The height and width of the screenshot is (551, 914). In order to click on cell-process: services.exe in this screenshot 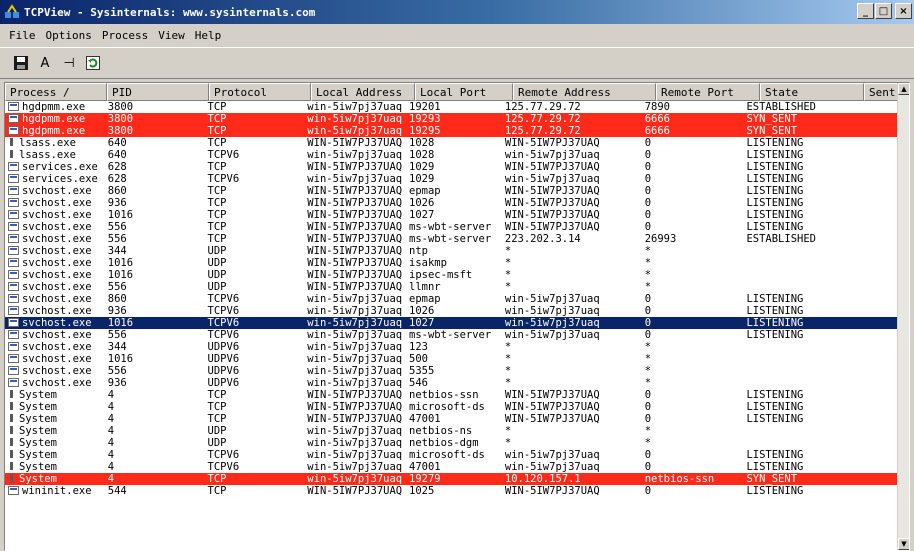, I will do `click(55, 167)`.